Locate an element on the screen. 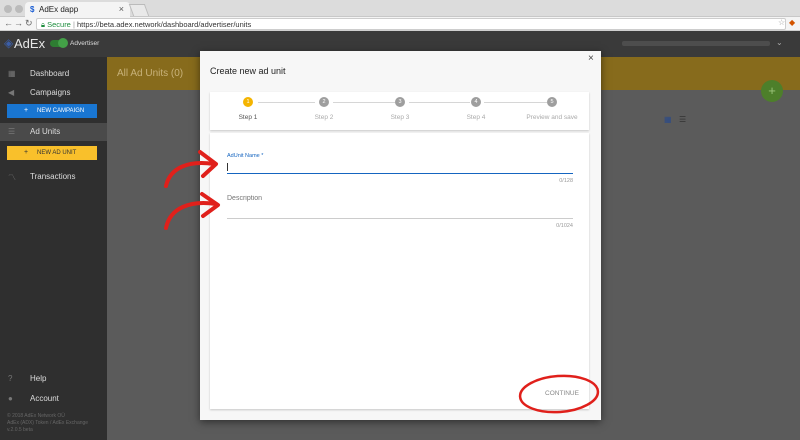 This screenshot has height=440, width=800. grid-view-icon: ▦ is located at coordinates (668, 119).